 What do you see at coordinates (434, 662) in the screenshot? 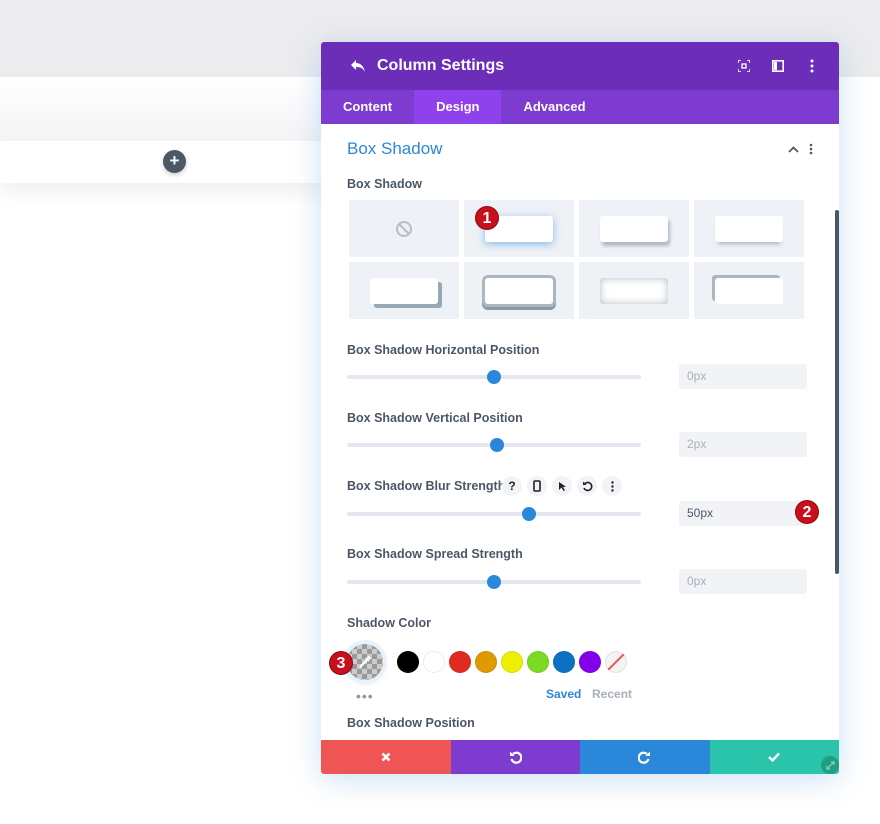
I see `swatch-white` at bounding box center [434, 662].